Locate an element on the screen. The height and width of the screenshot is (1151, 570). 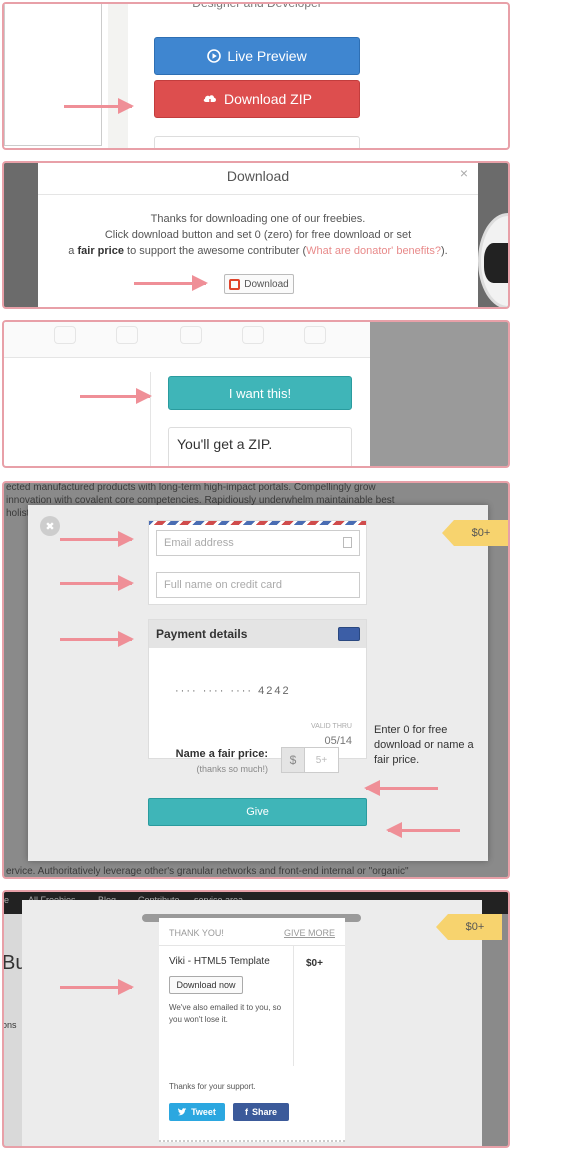
pointer-arrow-4d is located at coordinates (401, 788).